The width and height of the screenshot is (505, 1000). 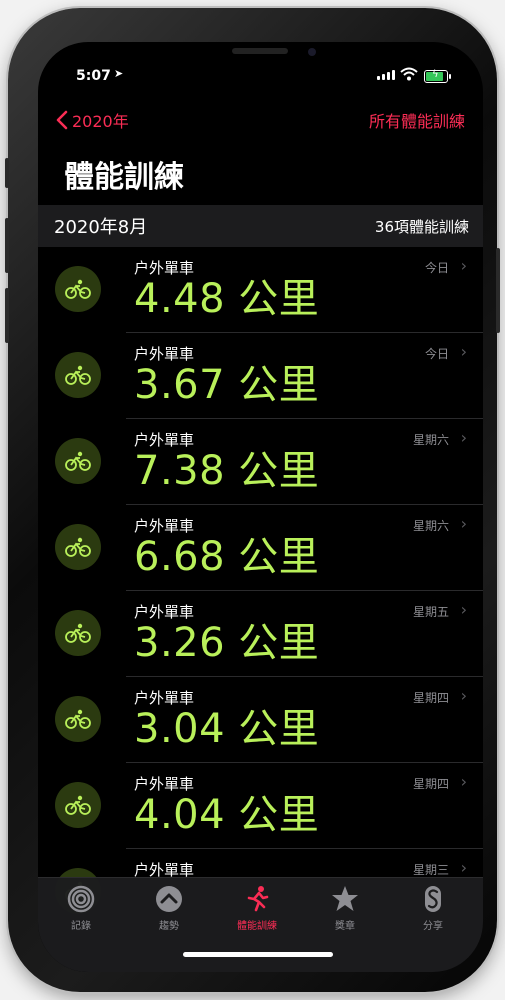 I want to click on wifi-icon, so click(x=409, y=74).